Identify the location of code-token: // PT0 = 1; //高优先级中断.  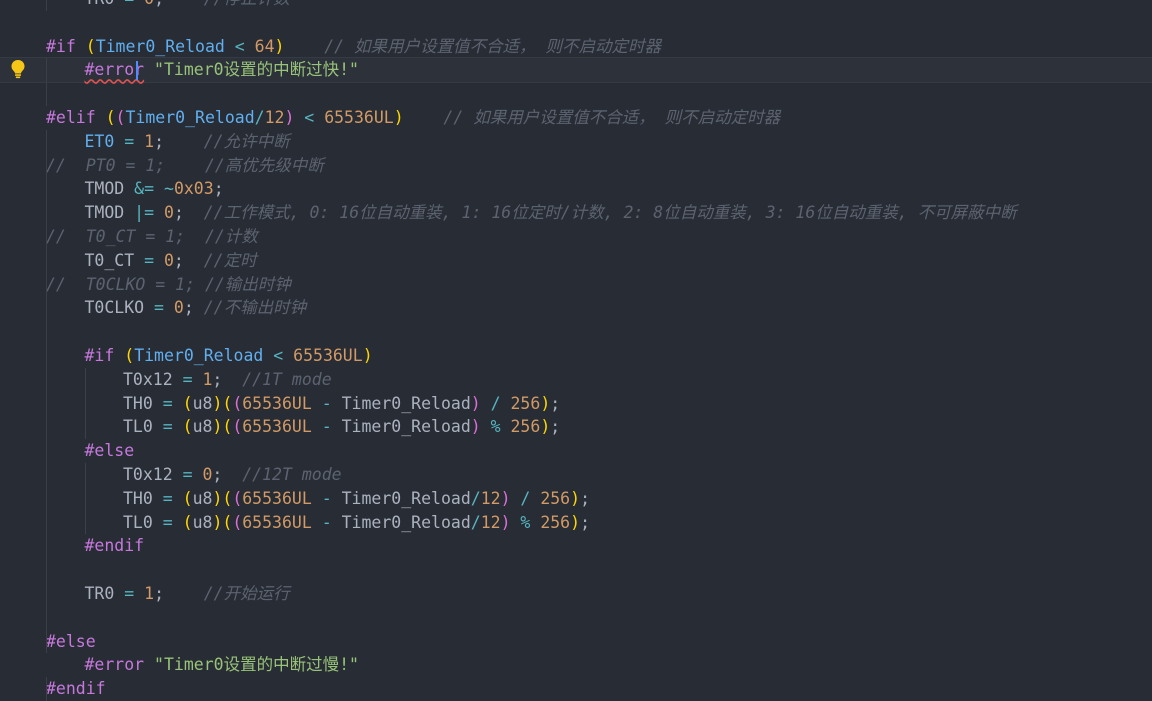
(185, 165).